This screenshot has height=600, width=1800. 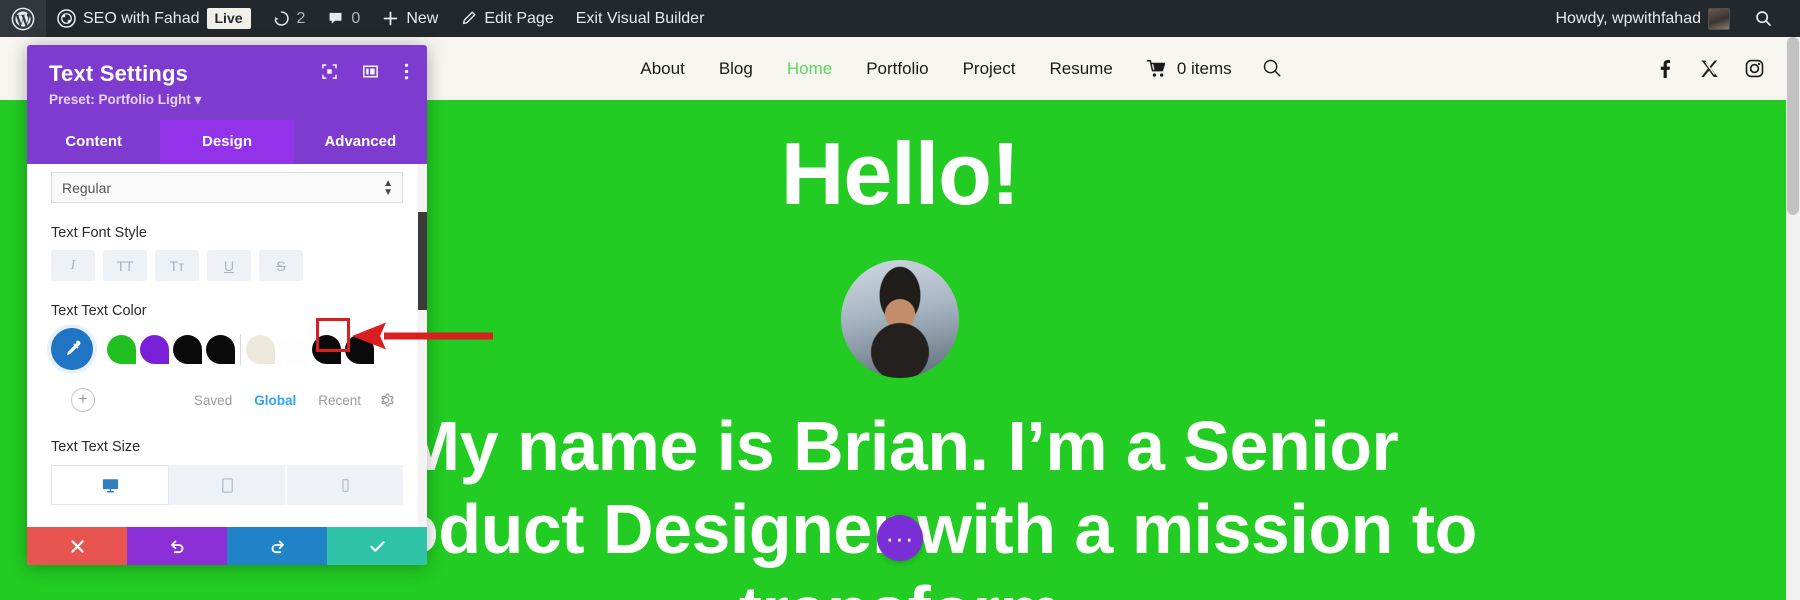 What do you see at coordinates (99, 233) in the screenshot?
I see `font-style-label: Text Font Style` at bounding box center [99, 233].